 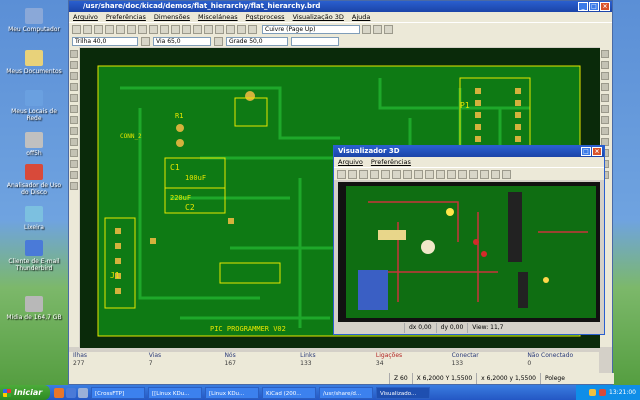 I want to click on pan-right-icon, so click(x=473, y=174).